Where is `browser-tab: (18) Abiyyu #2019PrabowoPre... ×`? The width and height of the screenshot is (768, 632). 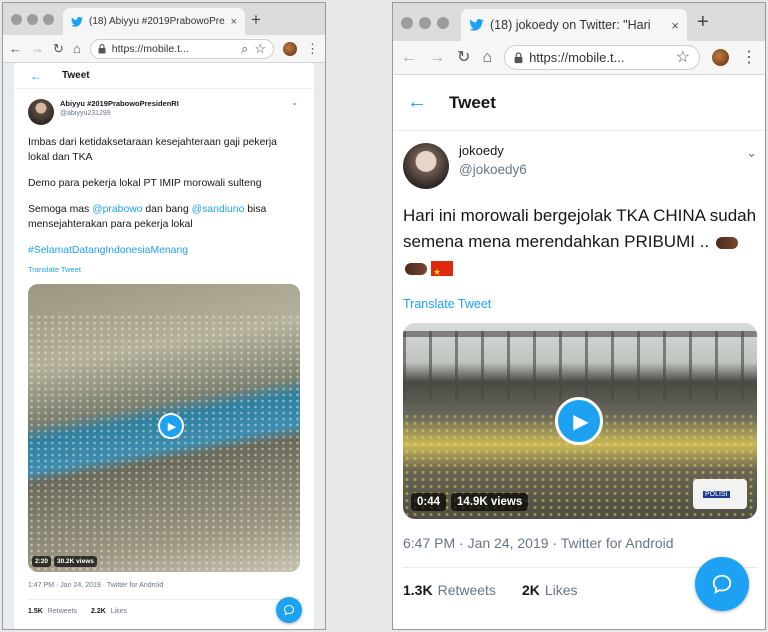
browser-tab: (18) Abiyyu #2019PrabowoPre... × is located at coordinates (154, 21).